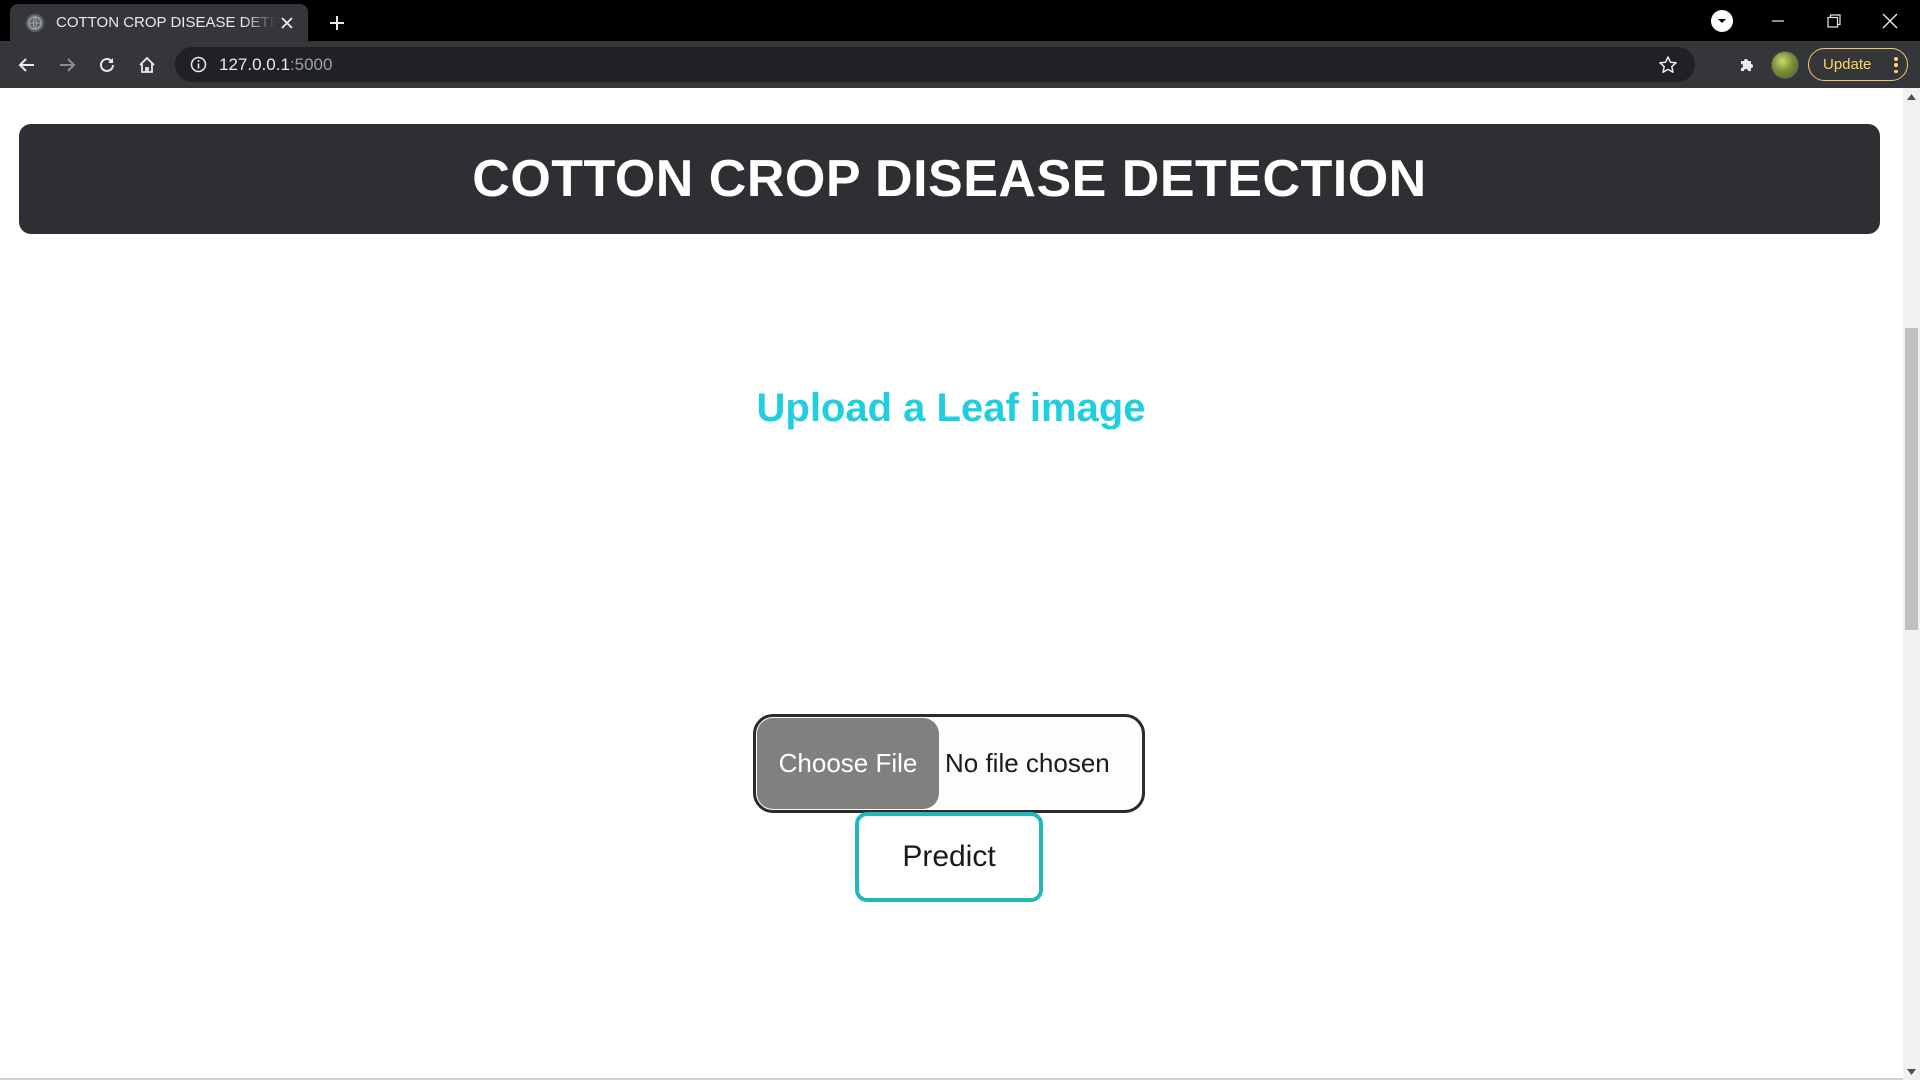  I want to click on scroll-down-arrow-icon, so click(1911, 1071).